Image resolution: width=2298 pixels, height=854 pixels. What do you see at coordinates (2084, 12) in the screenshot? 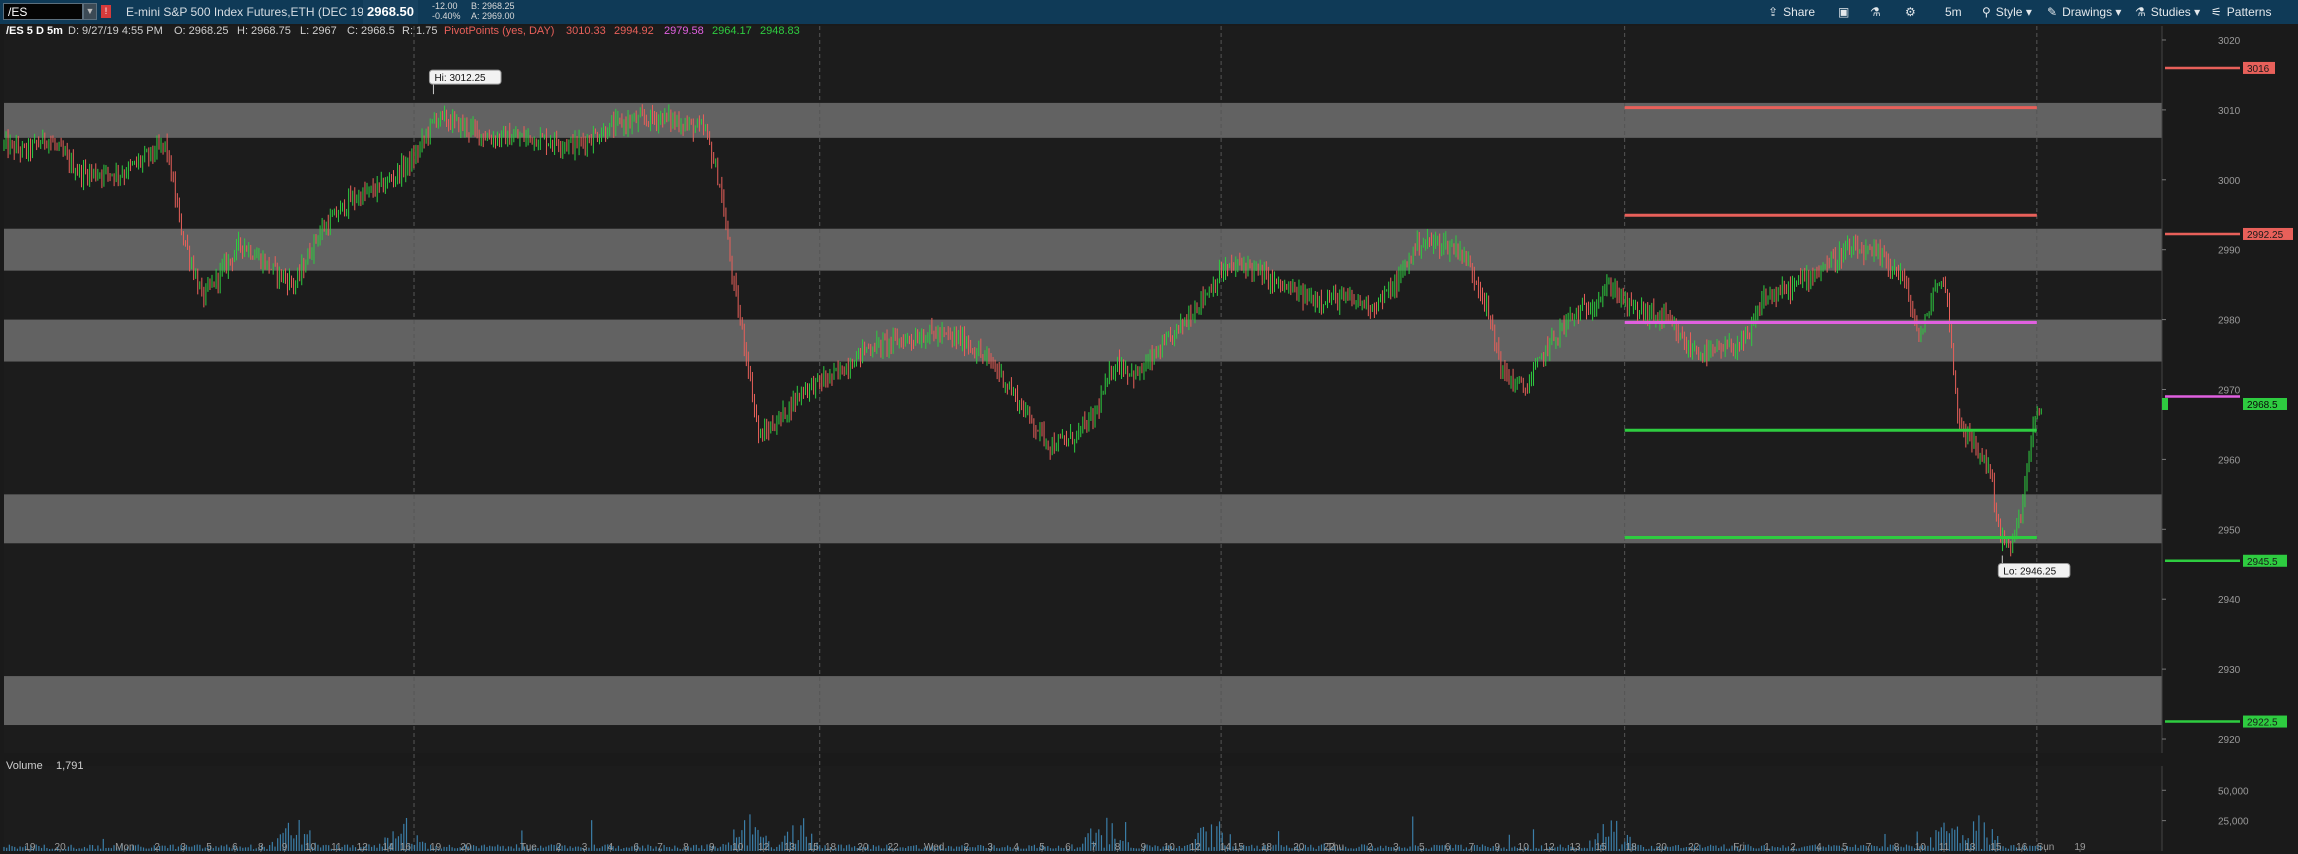
I see `drawings-button: ✎ Drawings ▾` at bounding box center [2084, 12].